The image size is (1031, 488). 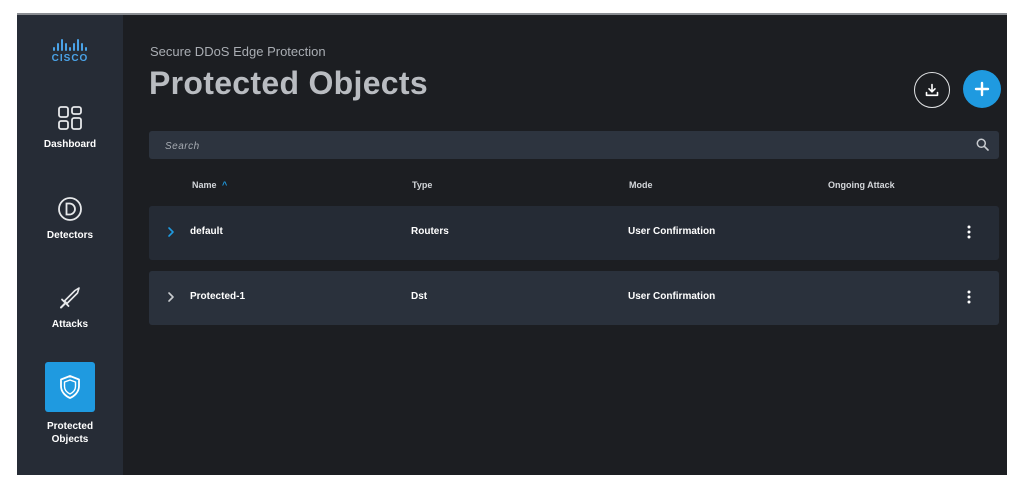 What do you see at coordinates (70, 118) in the screenshot?
I see `dashboard-icon` at bounding box center [70, 118].